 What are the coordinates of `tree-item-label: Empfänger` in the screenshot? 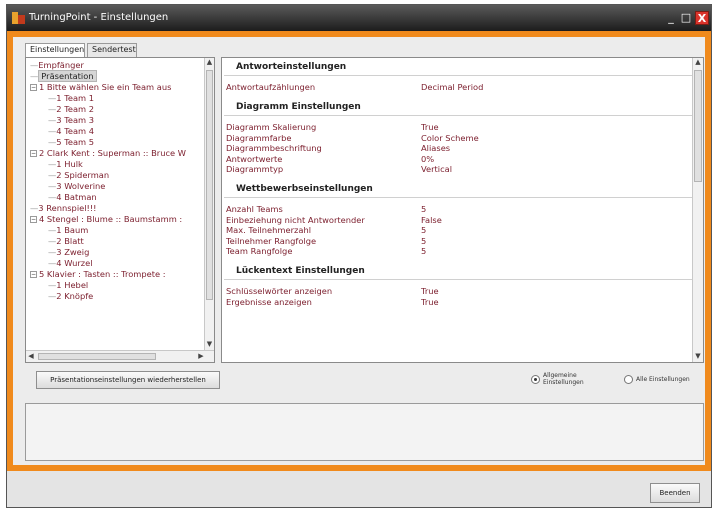 It's located at (61, 65).